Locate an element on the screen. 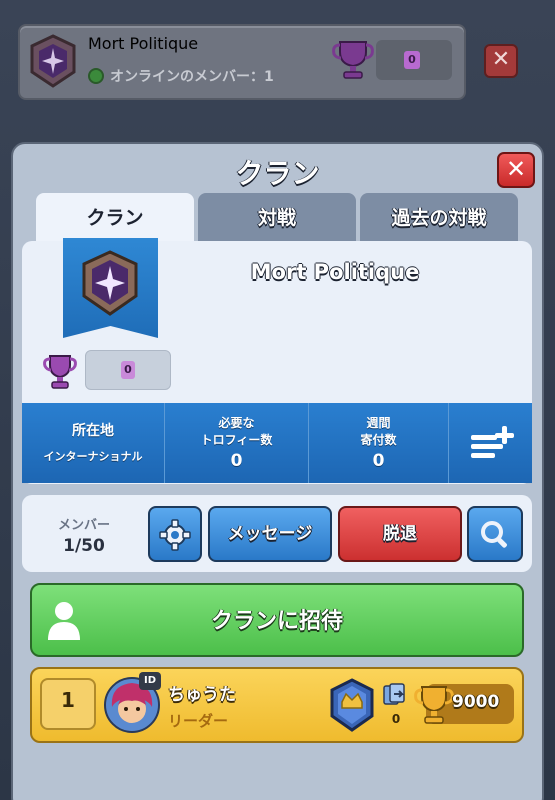 The height and width of the screenshot is (800, 555). member-donations: 0 is located at coordinates (396, 719).